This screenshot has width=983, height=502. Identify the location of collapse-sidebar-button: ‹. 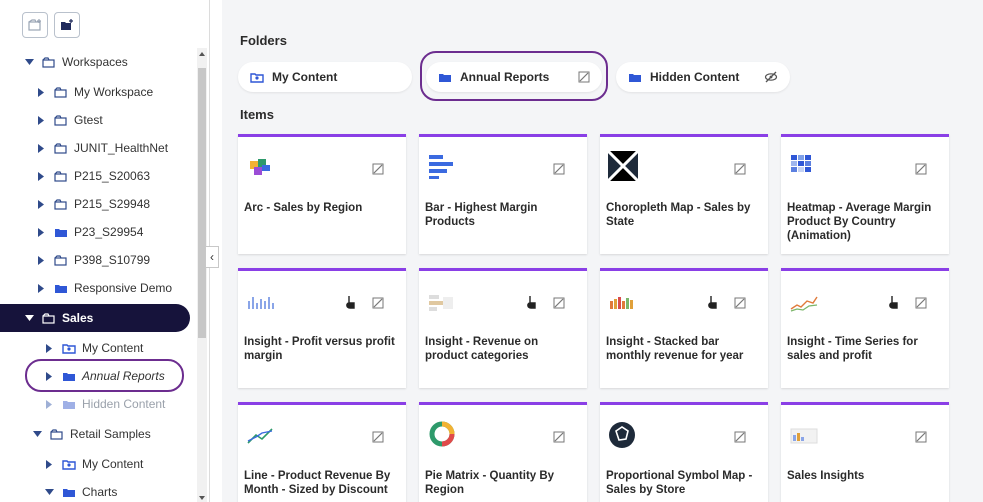
(212, 257).